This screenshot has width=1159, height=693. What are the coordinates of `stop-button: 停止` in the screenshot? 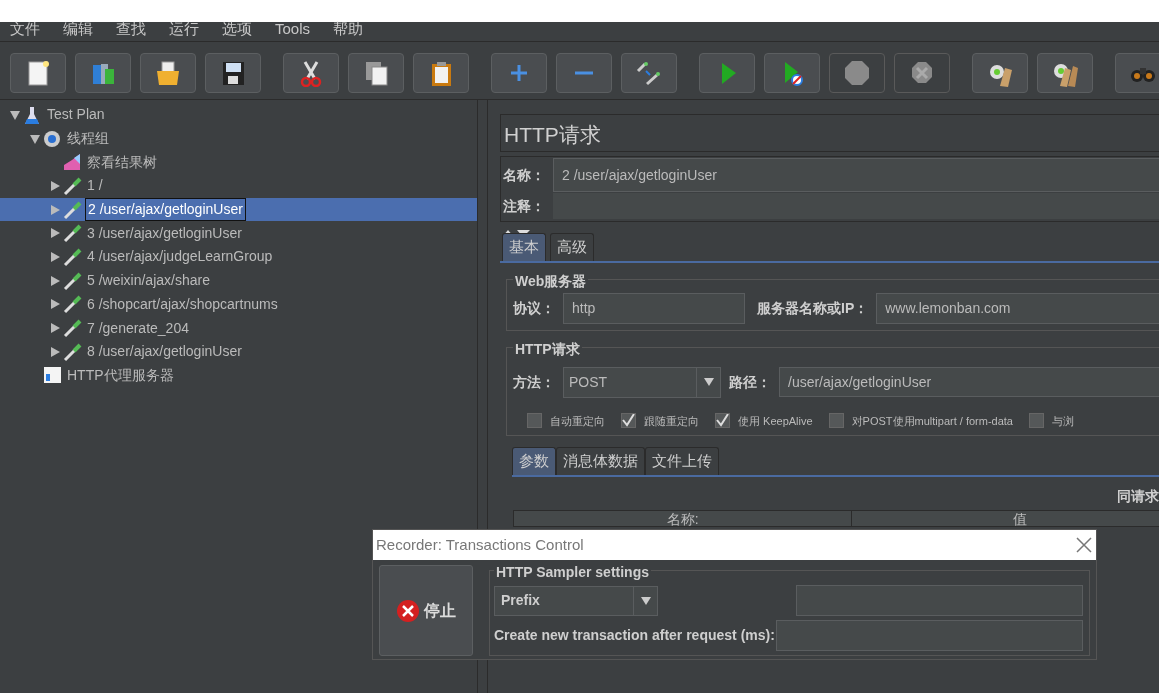 It's located at (426, 610).